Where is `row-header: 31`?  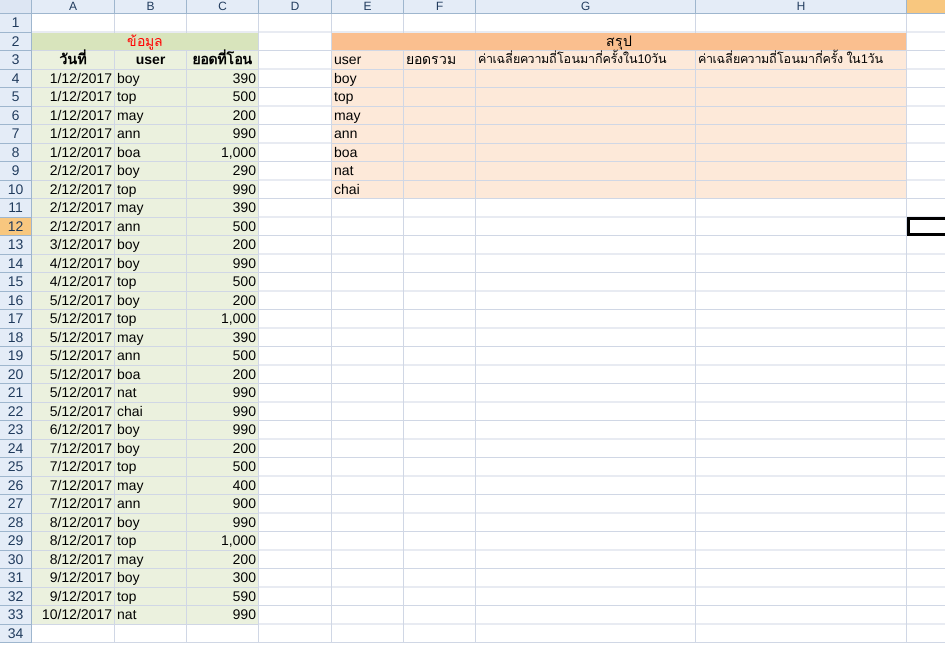 row-header: 31 is located at coordinates (16, 578).